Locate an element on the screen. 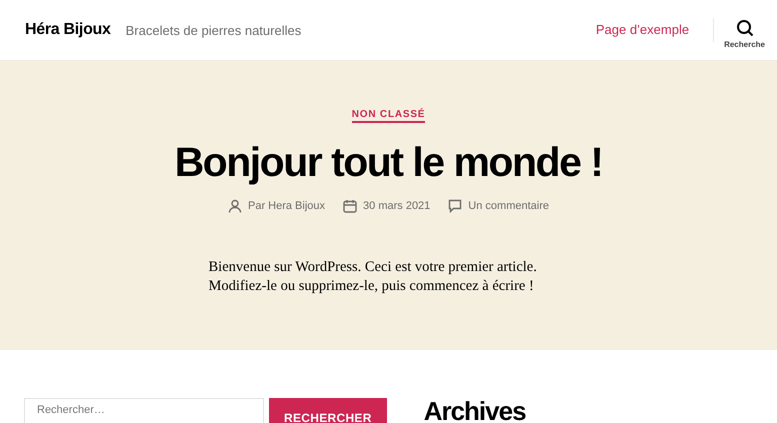 Image resolution: width=777 pixels, height=423 pixels. search-icon is located at coordinates (745, 28).